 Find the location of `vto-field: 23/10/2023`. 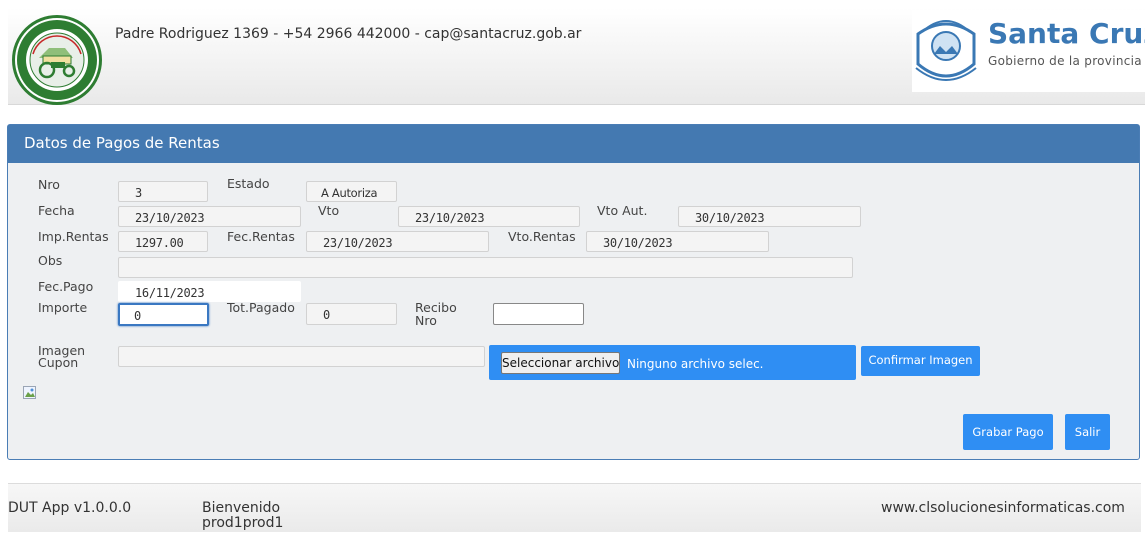

vto-field: 23/10/2023 is located at coordinates (489, 216).